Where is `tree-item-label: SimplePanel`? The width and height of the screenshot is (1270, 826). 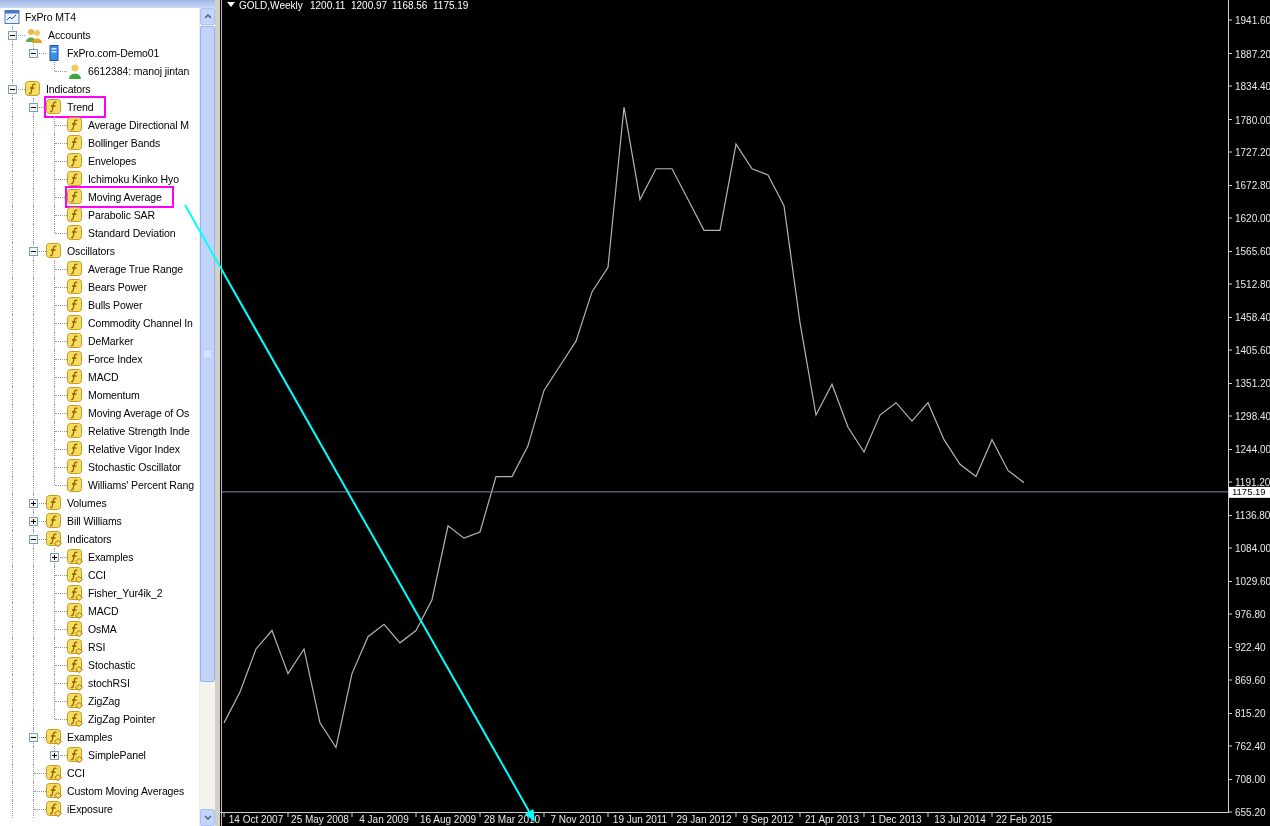 tree-item-label: SimplePanel is located at coordinates (117, 755).